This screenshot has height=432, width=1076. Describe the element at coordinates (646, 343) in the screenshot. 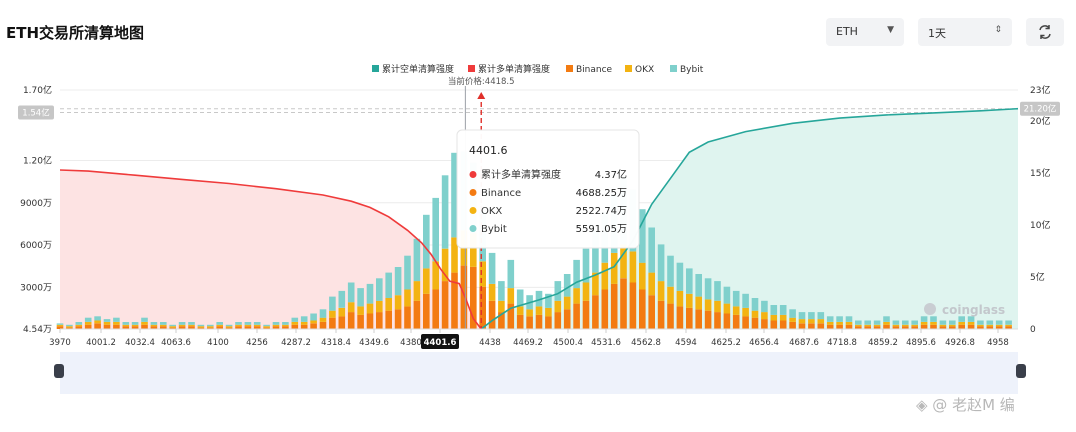

I see `x-axis-tick-label: 4562.8` at that location.